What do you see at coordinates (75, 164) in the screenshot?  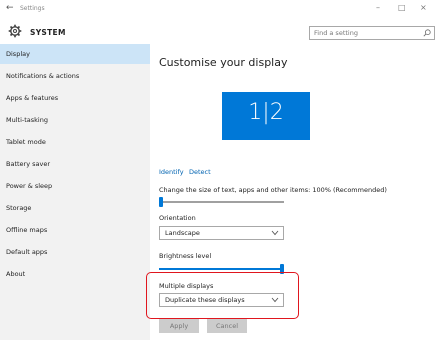 I see `sidebar-item-battery-saver: Battery saver` at bounding box center [75, 164].